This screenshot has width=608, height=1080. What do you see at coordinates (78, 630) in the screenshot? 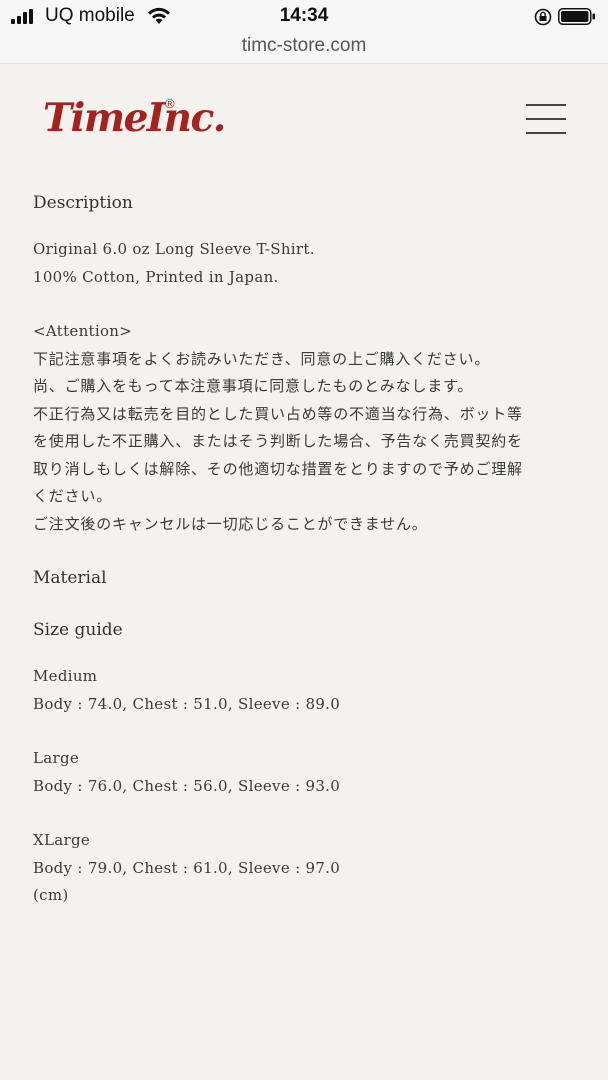
I see `size-guide-heading: Size guide` at bounding box center [78, 630].